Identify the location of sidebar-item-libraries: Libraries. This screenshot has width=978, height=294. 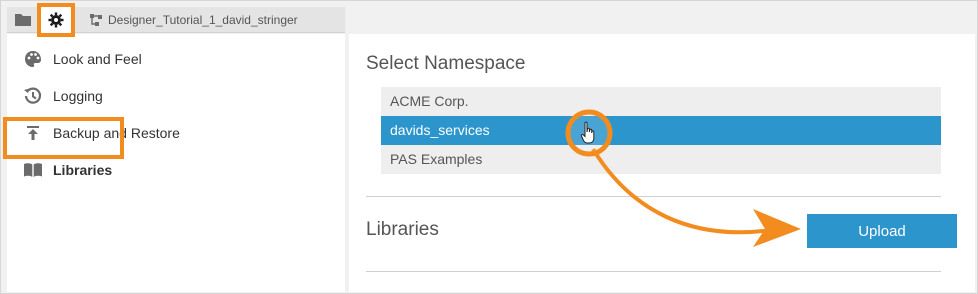
(176, 170).